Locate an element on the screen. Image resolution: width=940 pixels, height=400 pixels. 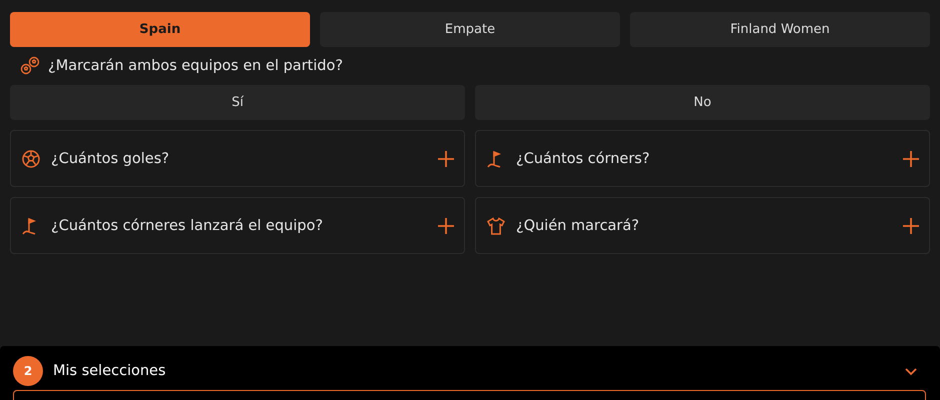
market-item: ¿Cuántos córners? is located at coordinates (702, 158).